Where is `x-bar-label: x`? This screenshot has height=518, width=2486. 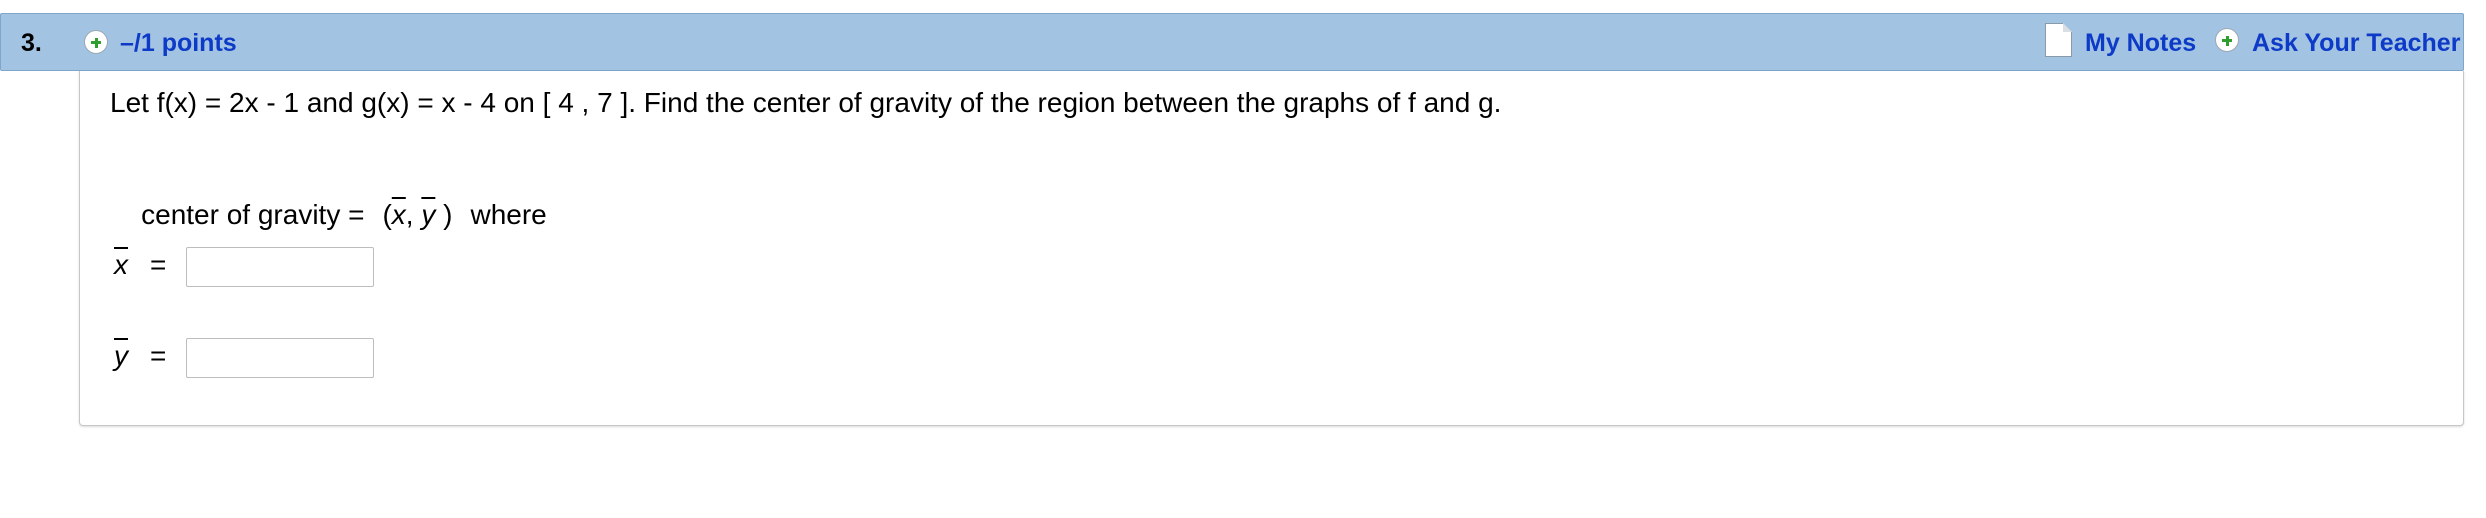
x-bar-label: x is located at coordinates (121, 264).